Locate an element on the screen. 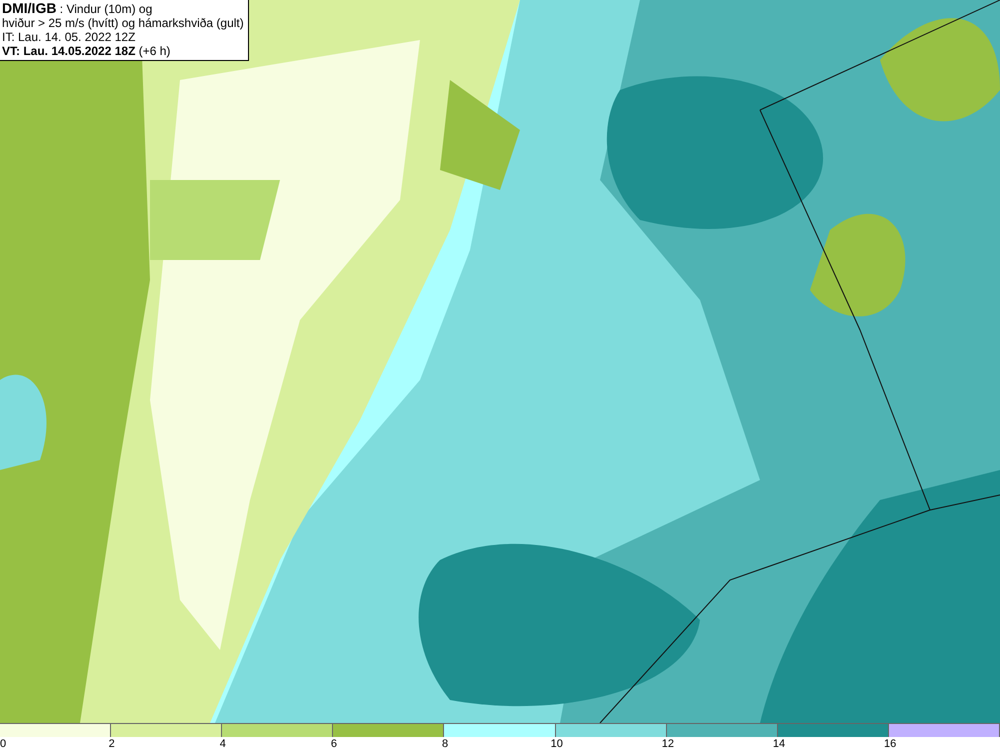 Image resolution: width=1000 pixels, height=753 pixels. legend-tick-label: 10 is located at coordinates (556, 744).